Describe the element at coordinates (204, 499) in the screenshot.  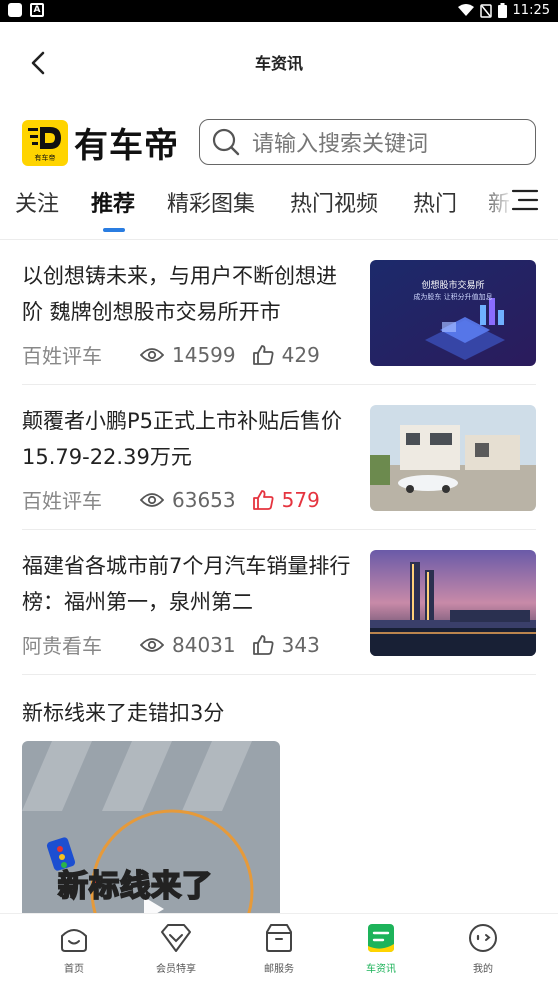
I see `view-count-value: 63653` at that location.